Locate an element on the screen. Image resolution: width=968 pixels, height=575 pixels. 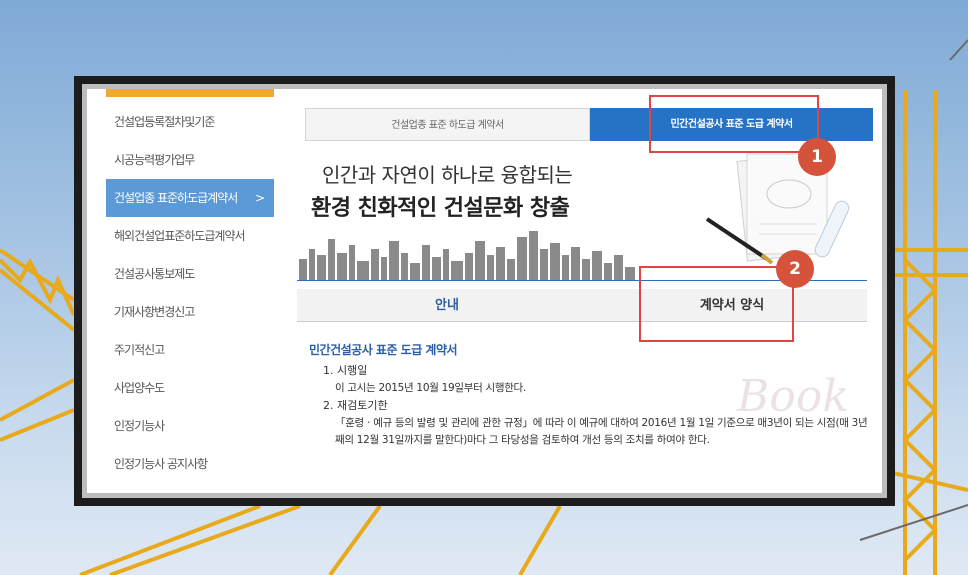
sidebar-item-registration: 건설업등록절차및기준 is located at coordinates (190, 122).